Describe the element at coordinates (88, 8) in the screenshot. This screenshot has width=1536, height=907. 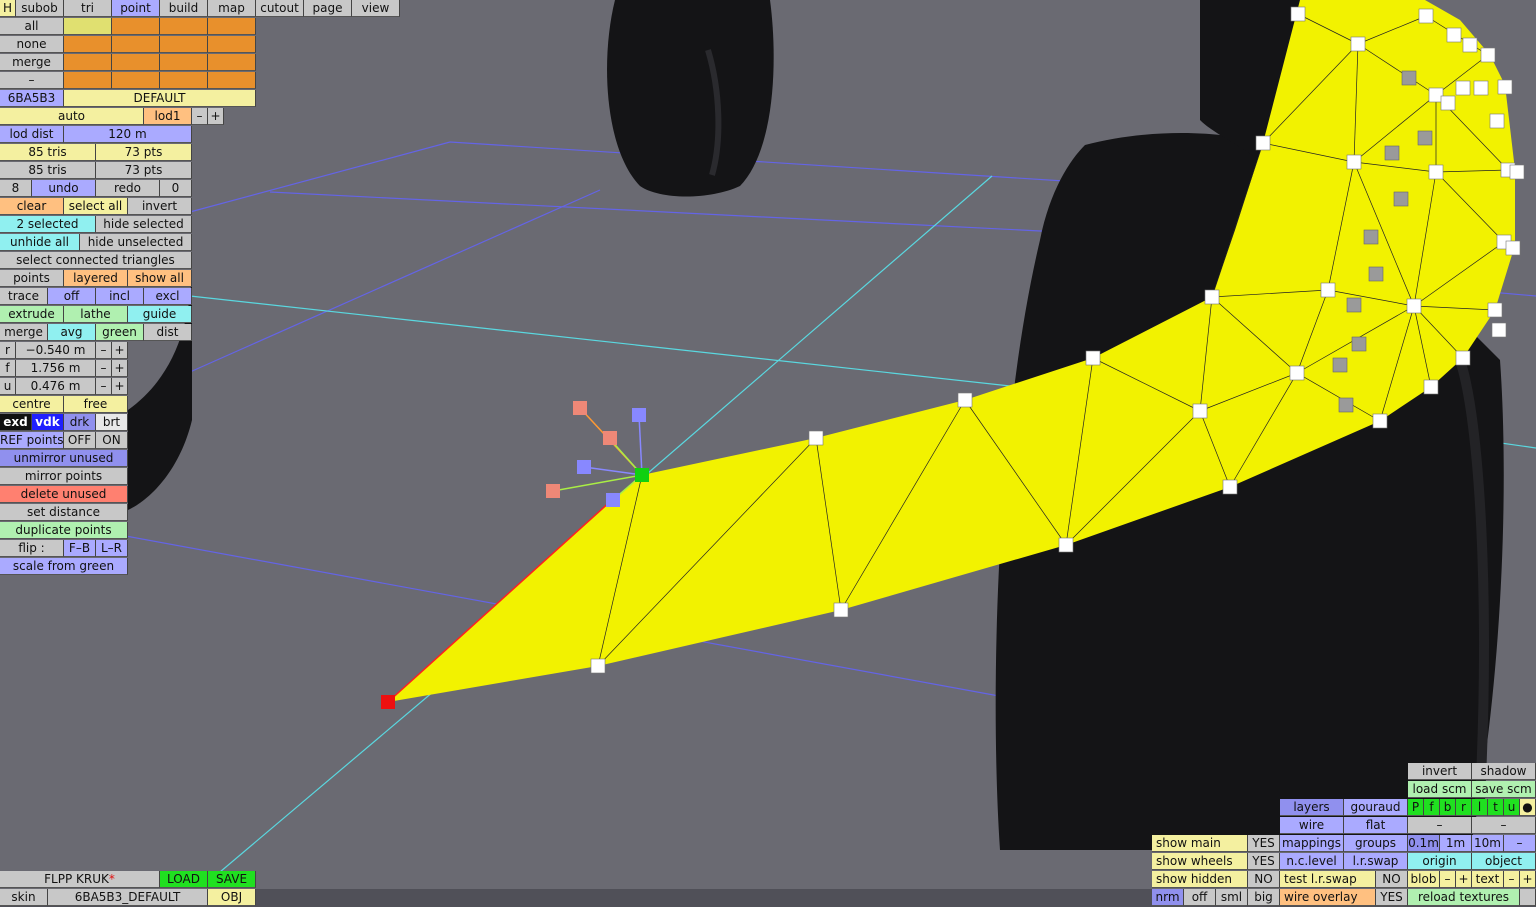
I see `tab-tri: tri` at that location.